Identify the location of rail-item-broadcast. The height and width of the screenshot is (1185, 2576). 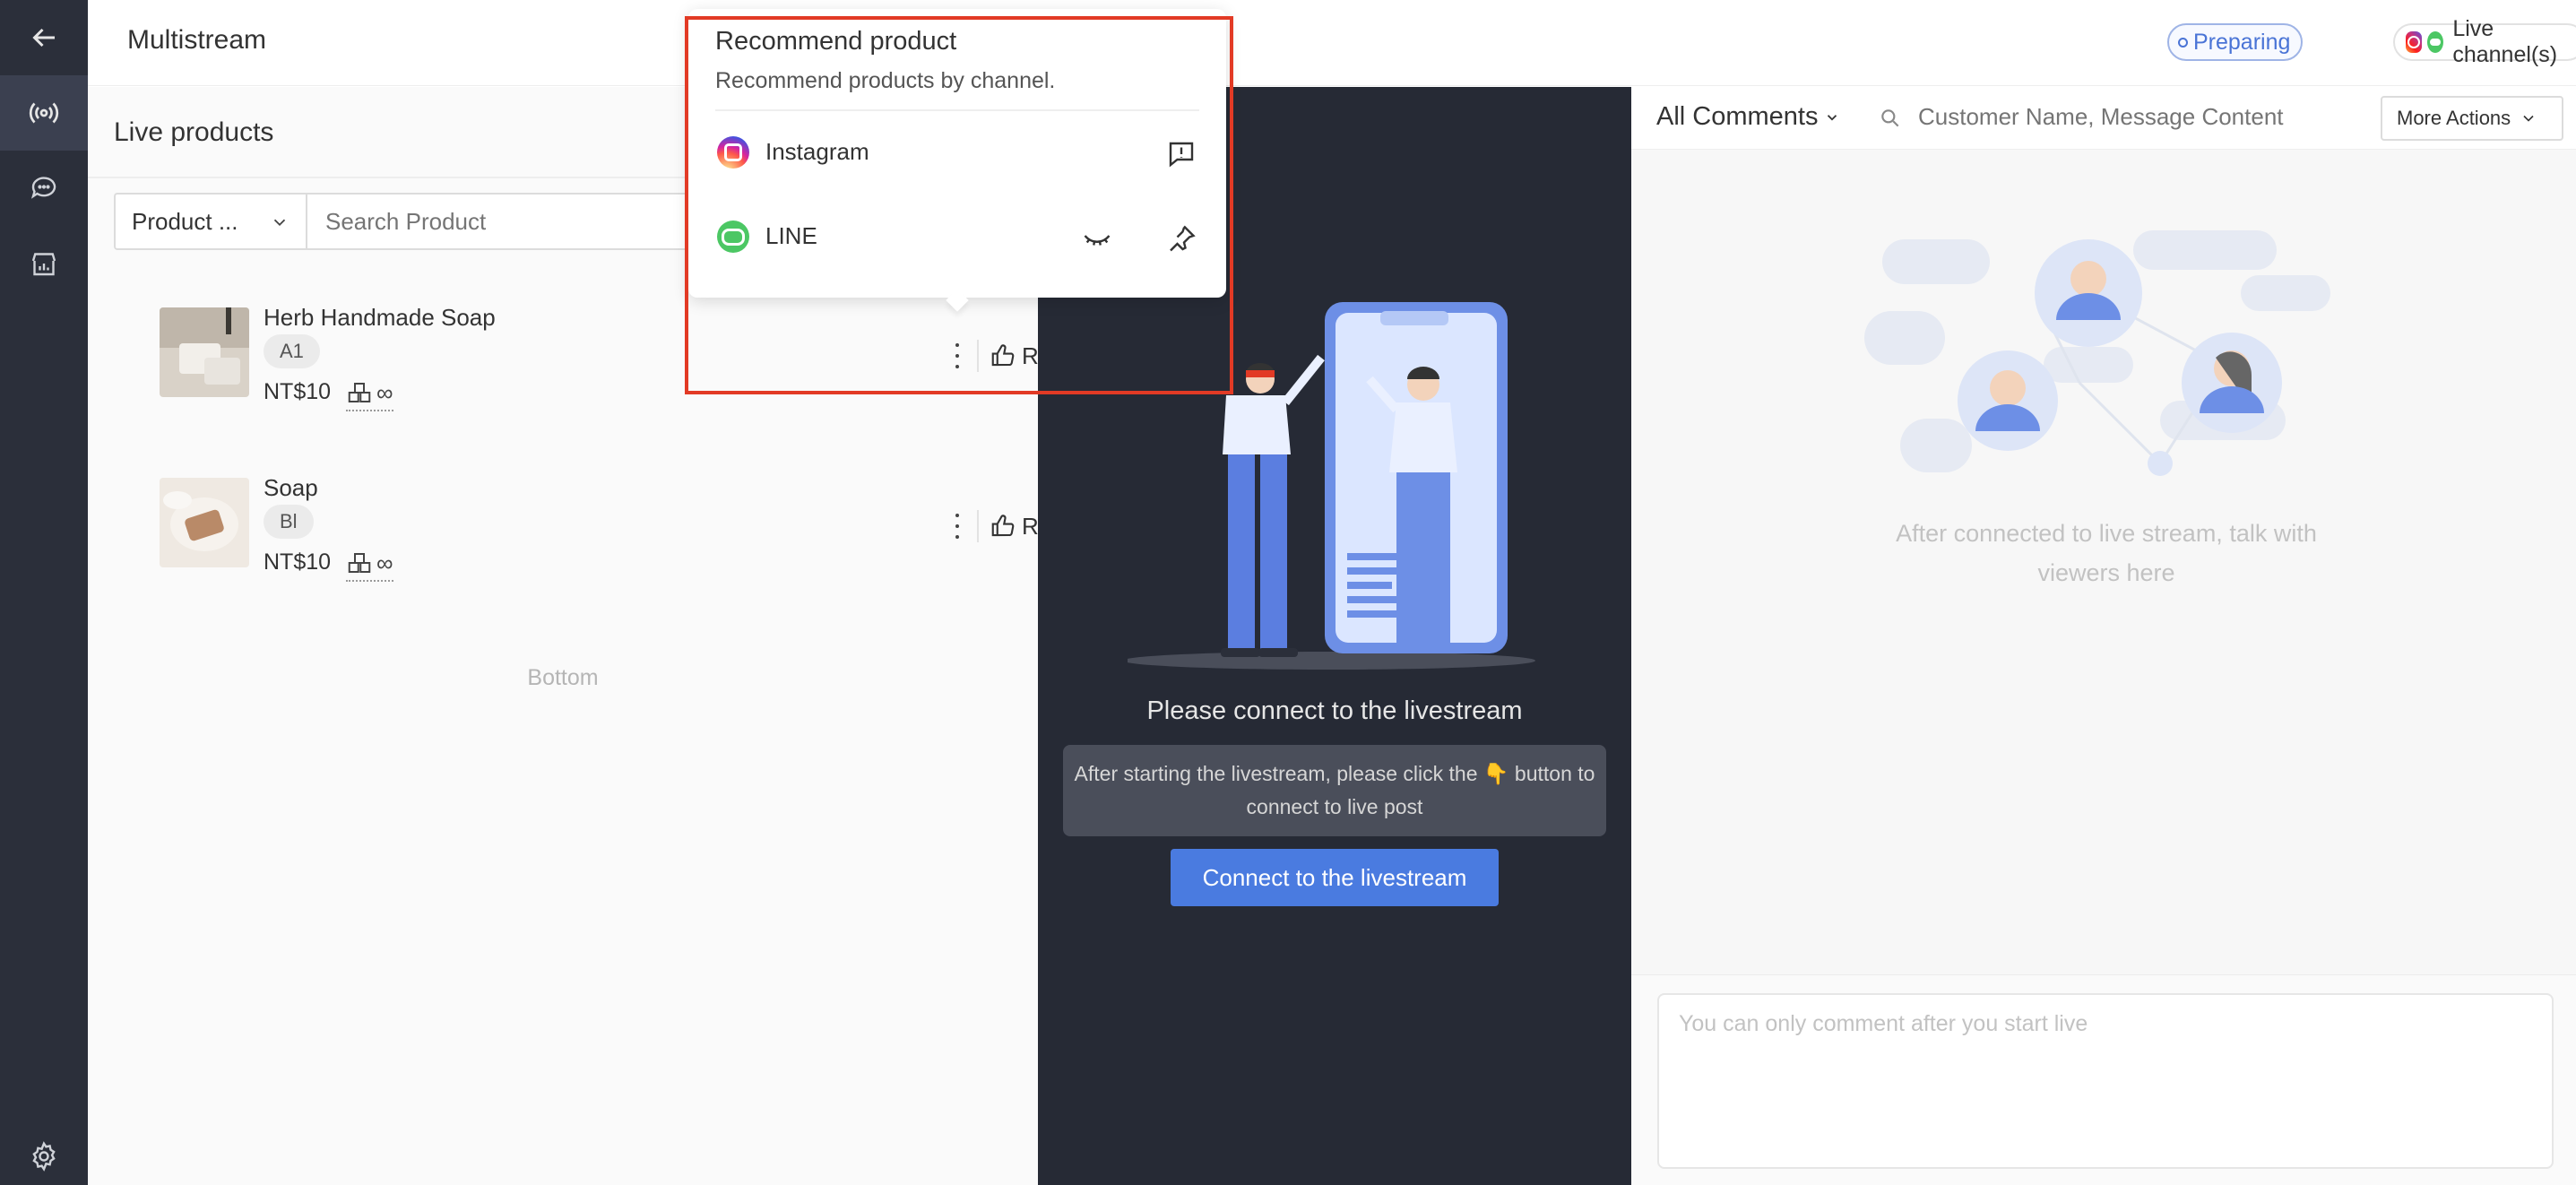
(44, 113).